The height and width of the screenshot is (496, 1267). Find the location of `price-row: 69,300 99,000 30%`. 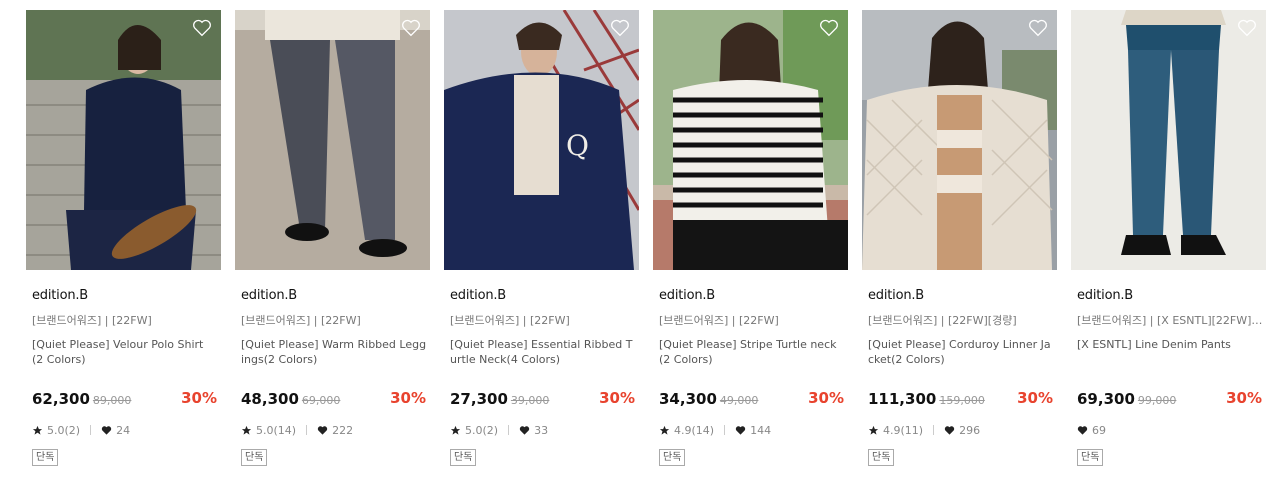

price-row: 69,300 99,000 30% is located at coordinates (1171, 398).